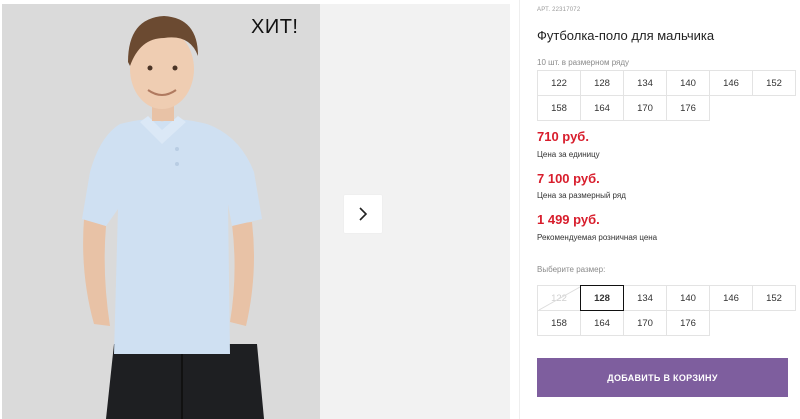  I want to click on size-row-cell: 128, so click(602, 83).